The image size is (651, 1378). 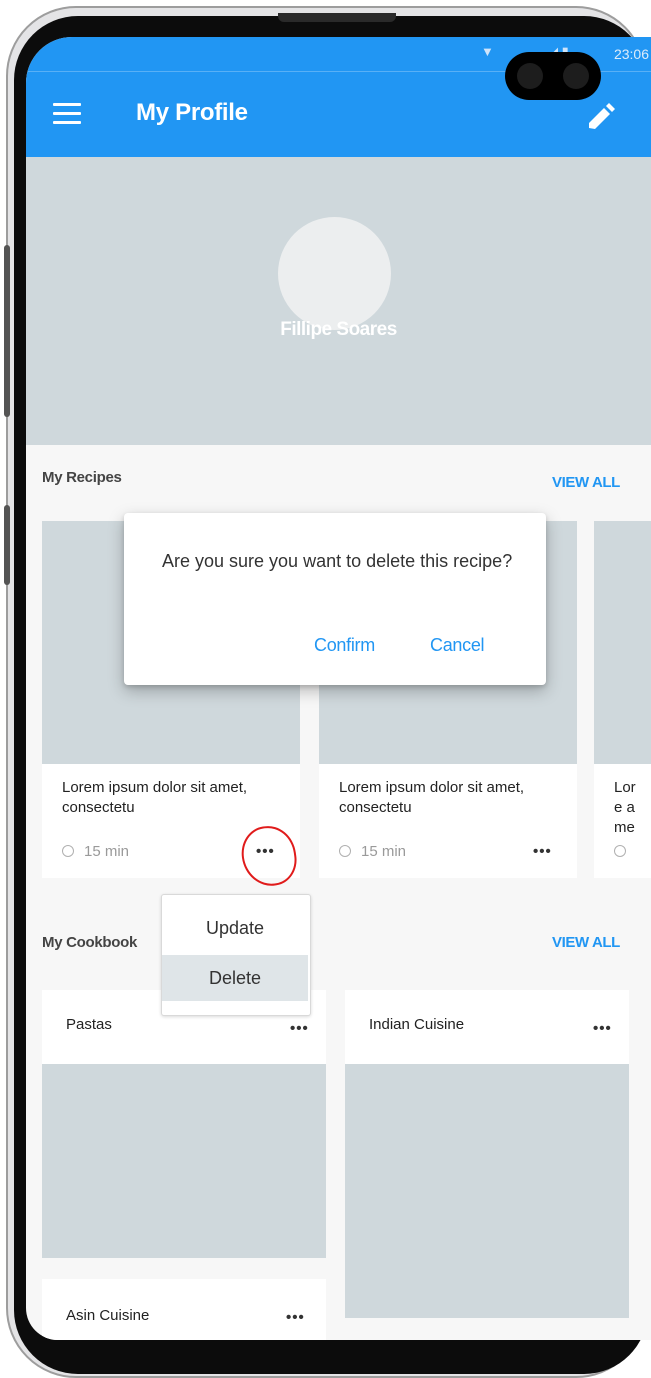 I want to click on recipe-image, so click(x=622, y=642).